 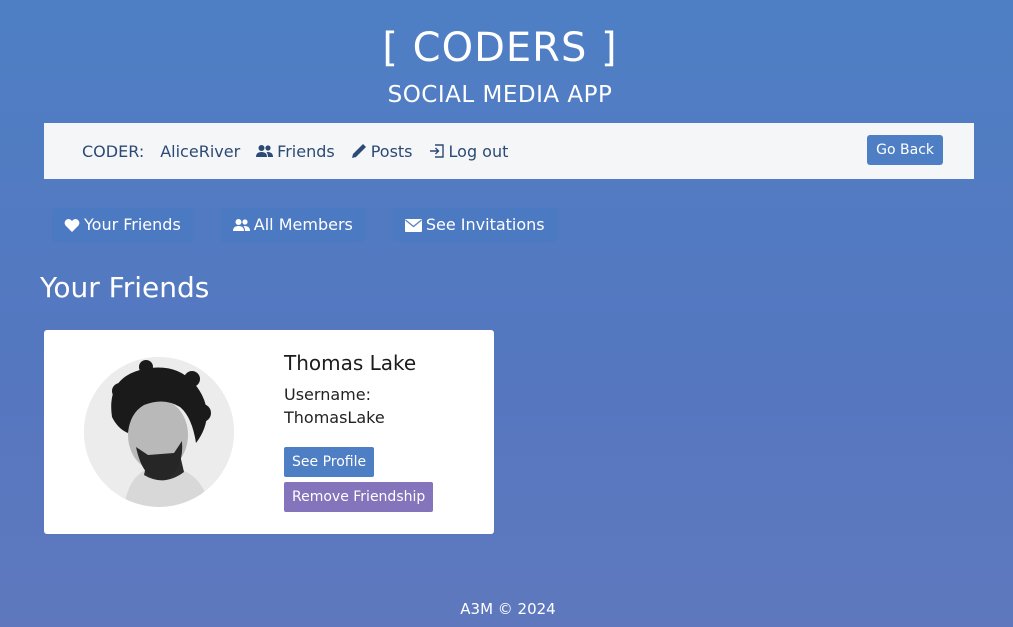 What do you see at coordinates (132, 224) in the screenshot?
I see `tab-your-friends-label: Your Friends` at bounding box center [132, 224].